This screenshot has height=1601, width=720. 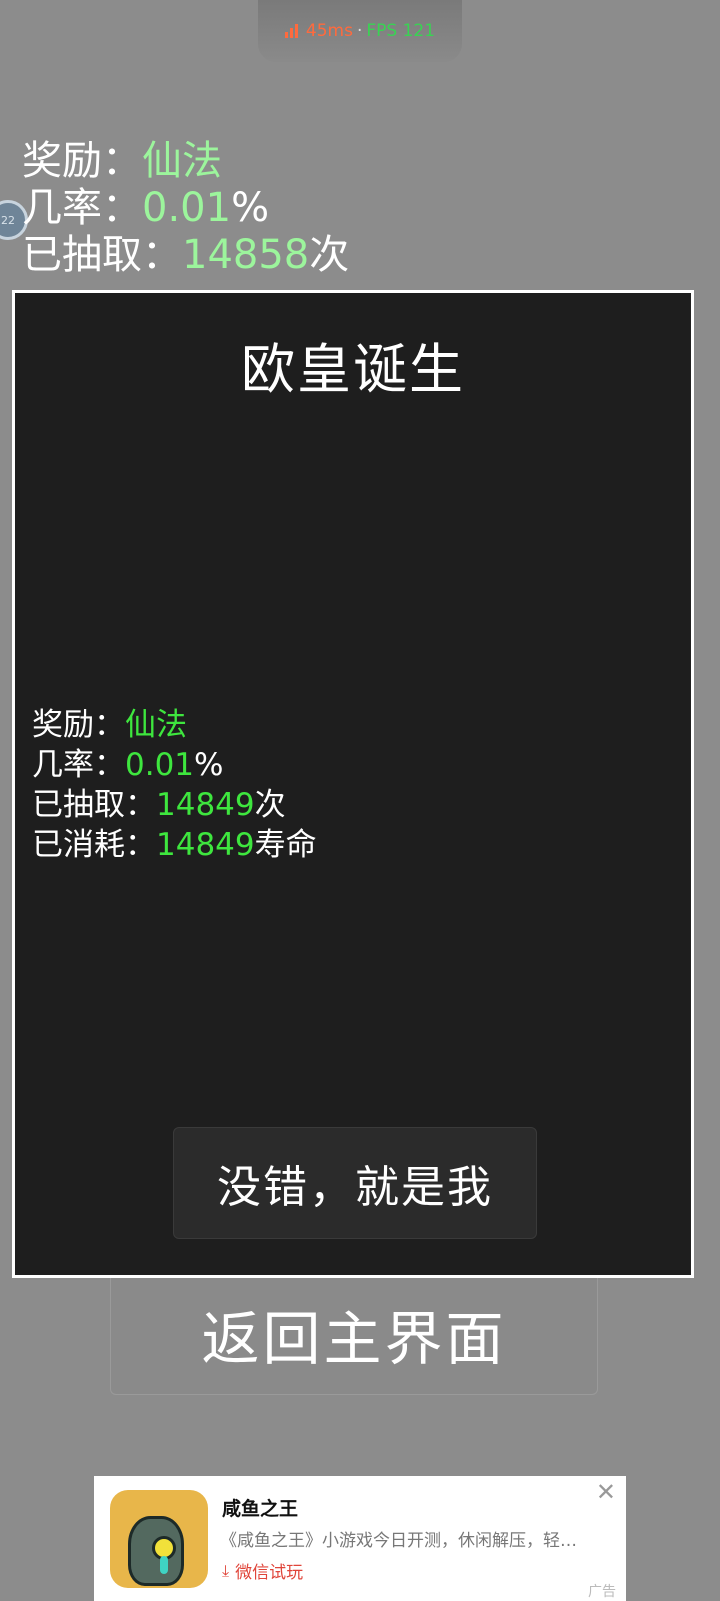 What do you see at coordinates (270, 805) in the screenshot?
I see `draws-suffix: 次` at bounding box center [270, 805].